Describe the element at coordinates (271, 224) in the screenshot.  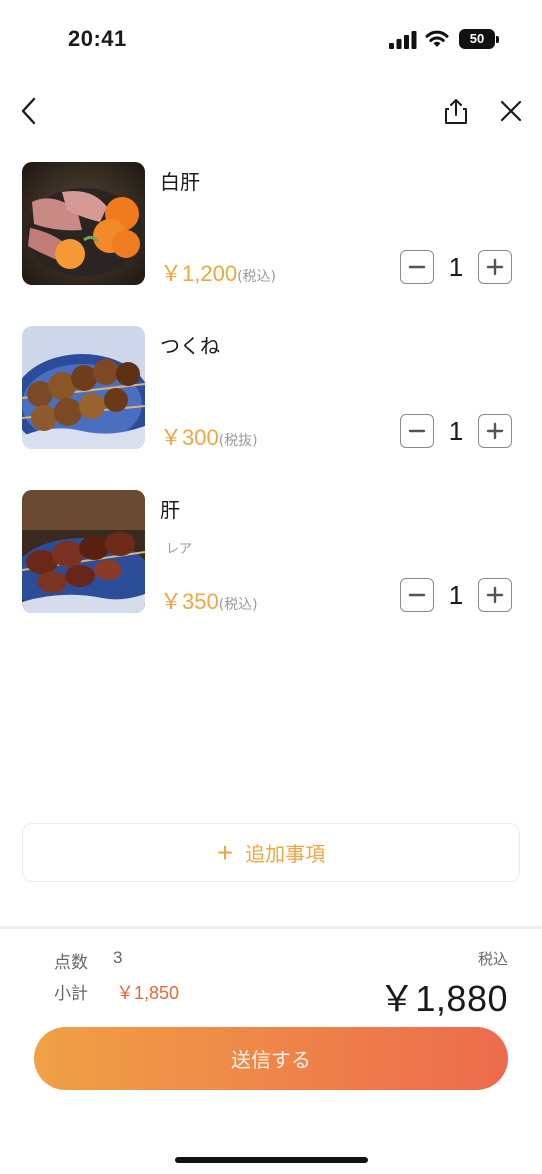
I see `cart-item: 白肝 ￥1,200(税込) 1` at that location.